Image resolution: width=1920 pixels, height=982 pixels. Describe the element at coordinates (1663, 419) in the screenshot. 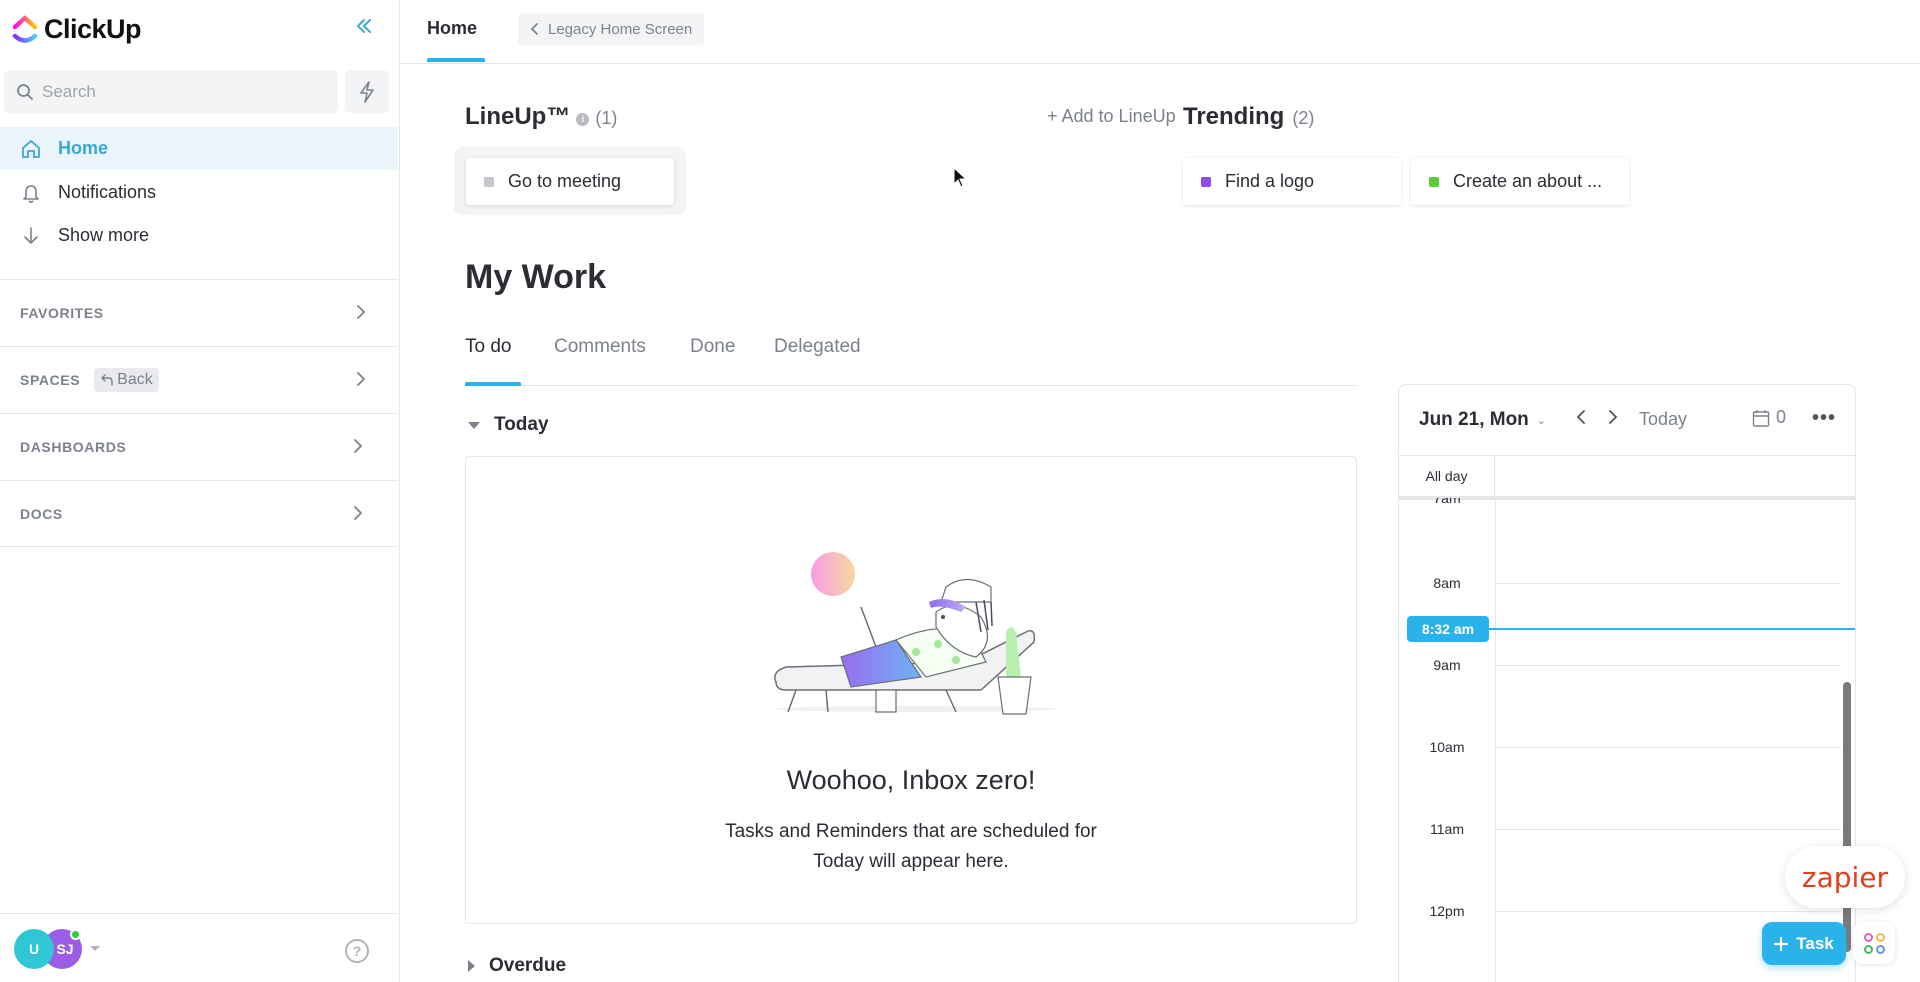

I see `calendar-today-button: Today` at that location.